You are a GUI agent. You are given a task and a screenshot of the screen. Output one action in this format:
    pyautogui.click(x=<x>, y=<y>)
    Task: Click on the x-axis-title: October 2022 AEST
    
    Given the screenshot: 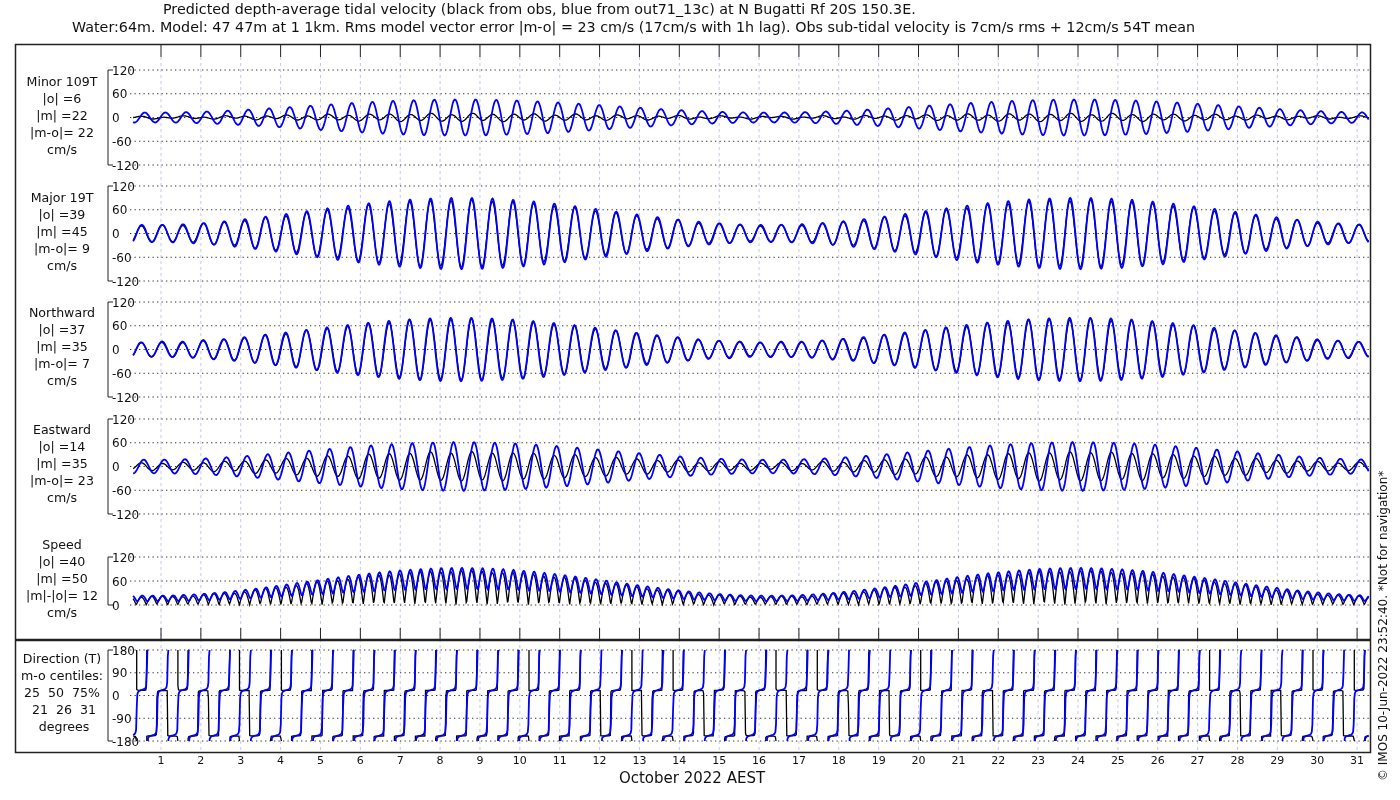 What is the action you would take?
    pyautogui.click(x=692, y=778)
    